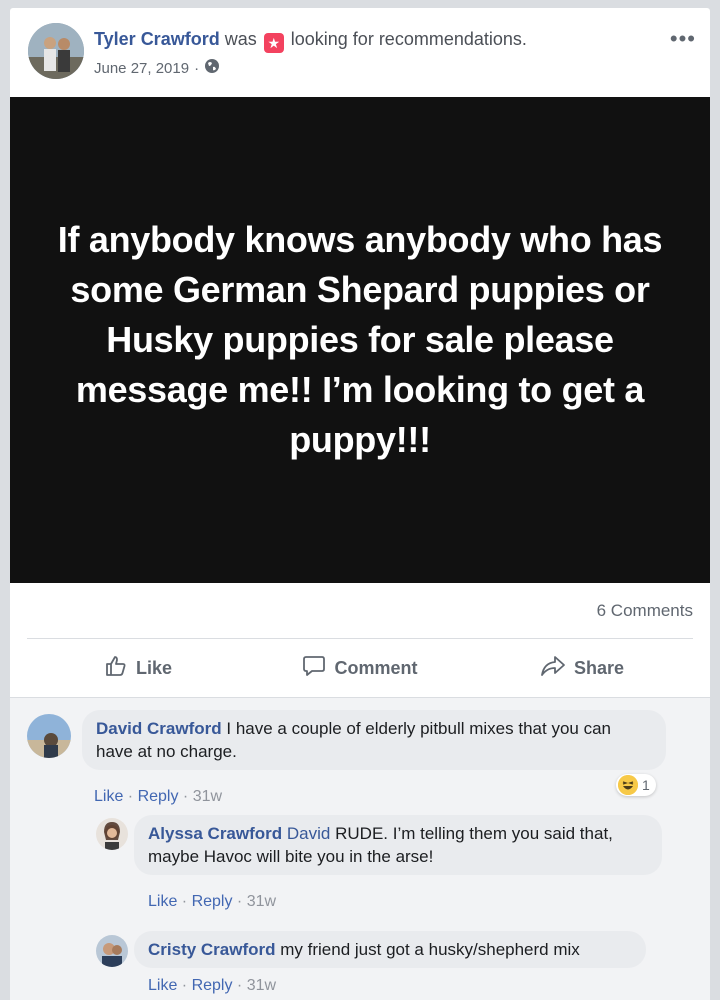 Image resolution: width=720 pixels, height=1000 pixels. I want to click on thumbs-up-icon, so click(116, 668).